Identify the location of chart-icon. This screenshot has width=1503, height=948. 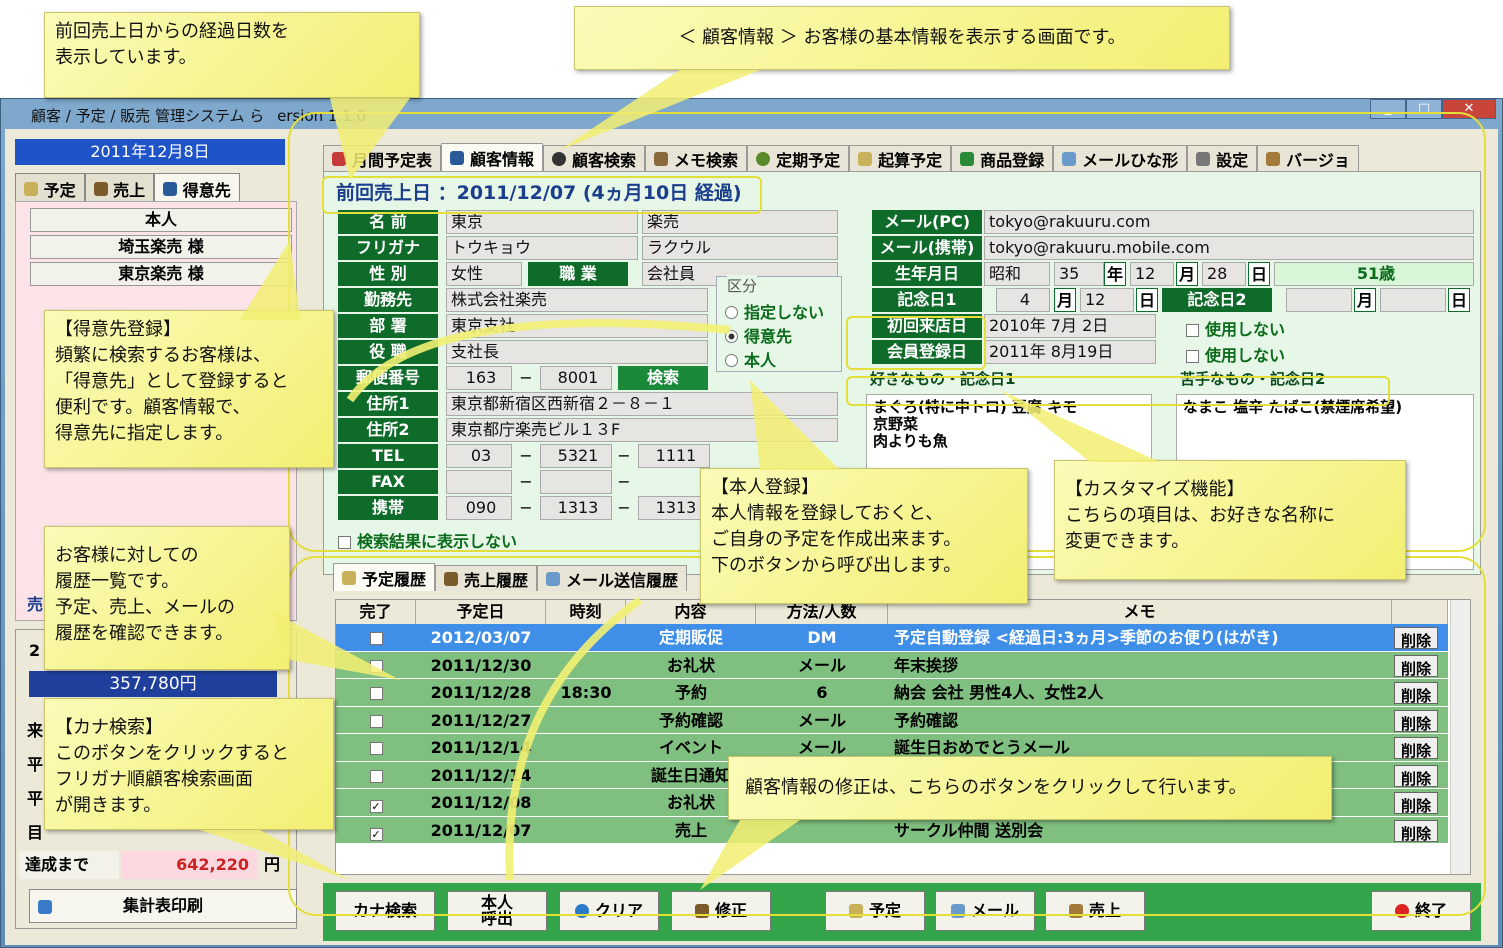
(45, 907).